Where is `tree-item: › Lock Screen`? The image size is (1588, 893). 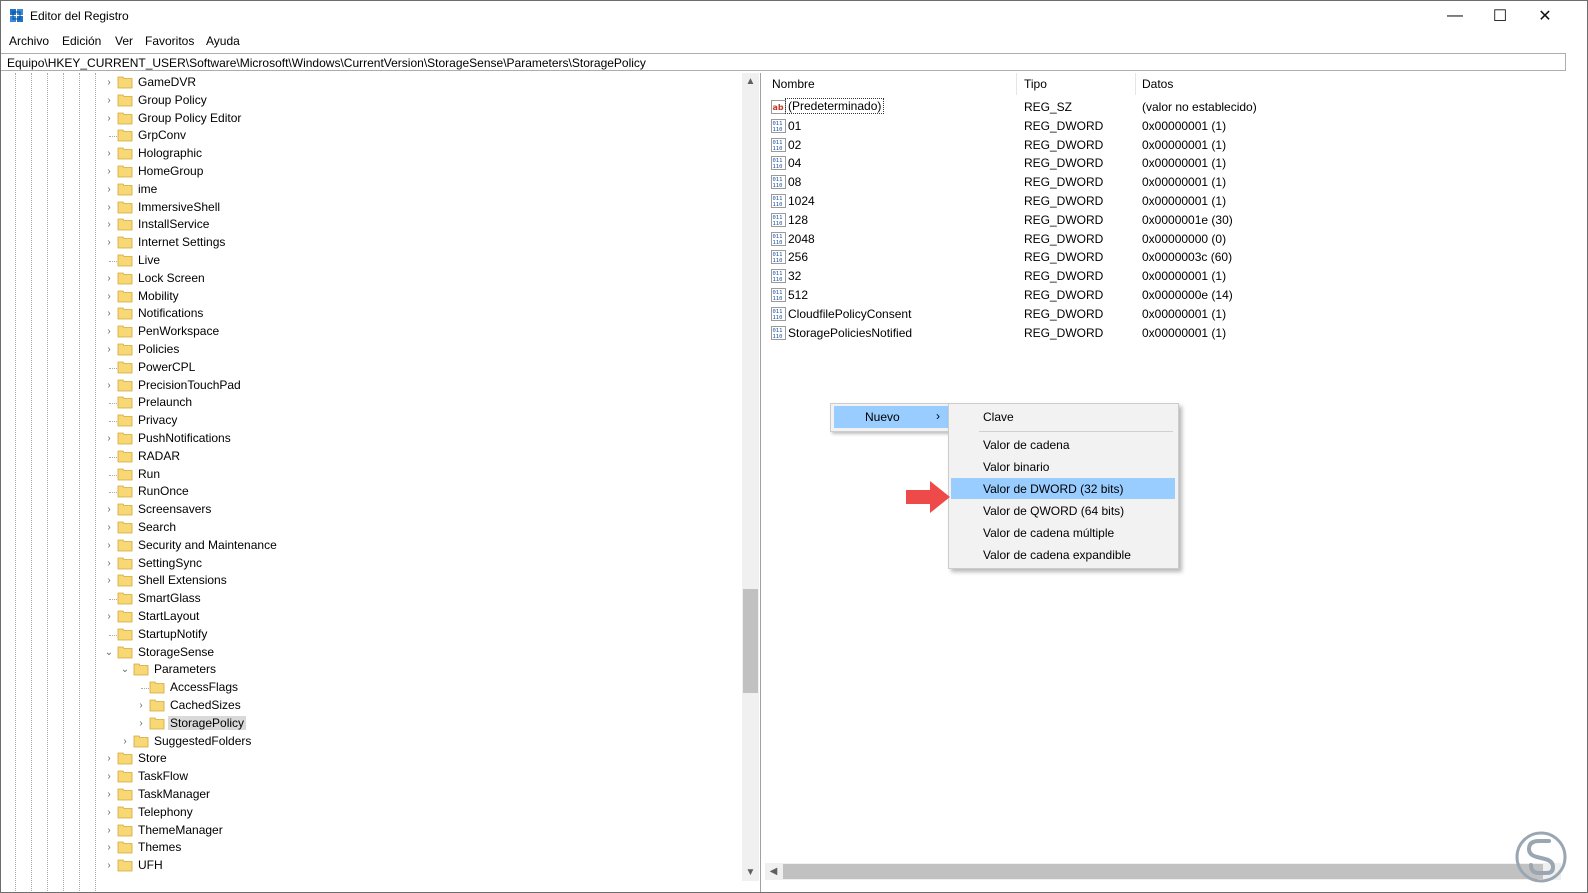
tree-item: › Lock Screen is located at coordinates (371, 279).